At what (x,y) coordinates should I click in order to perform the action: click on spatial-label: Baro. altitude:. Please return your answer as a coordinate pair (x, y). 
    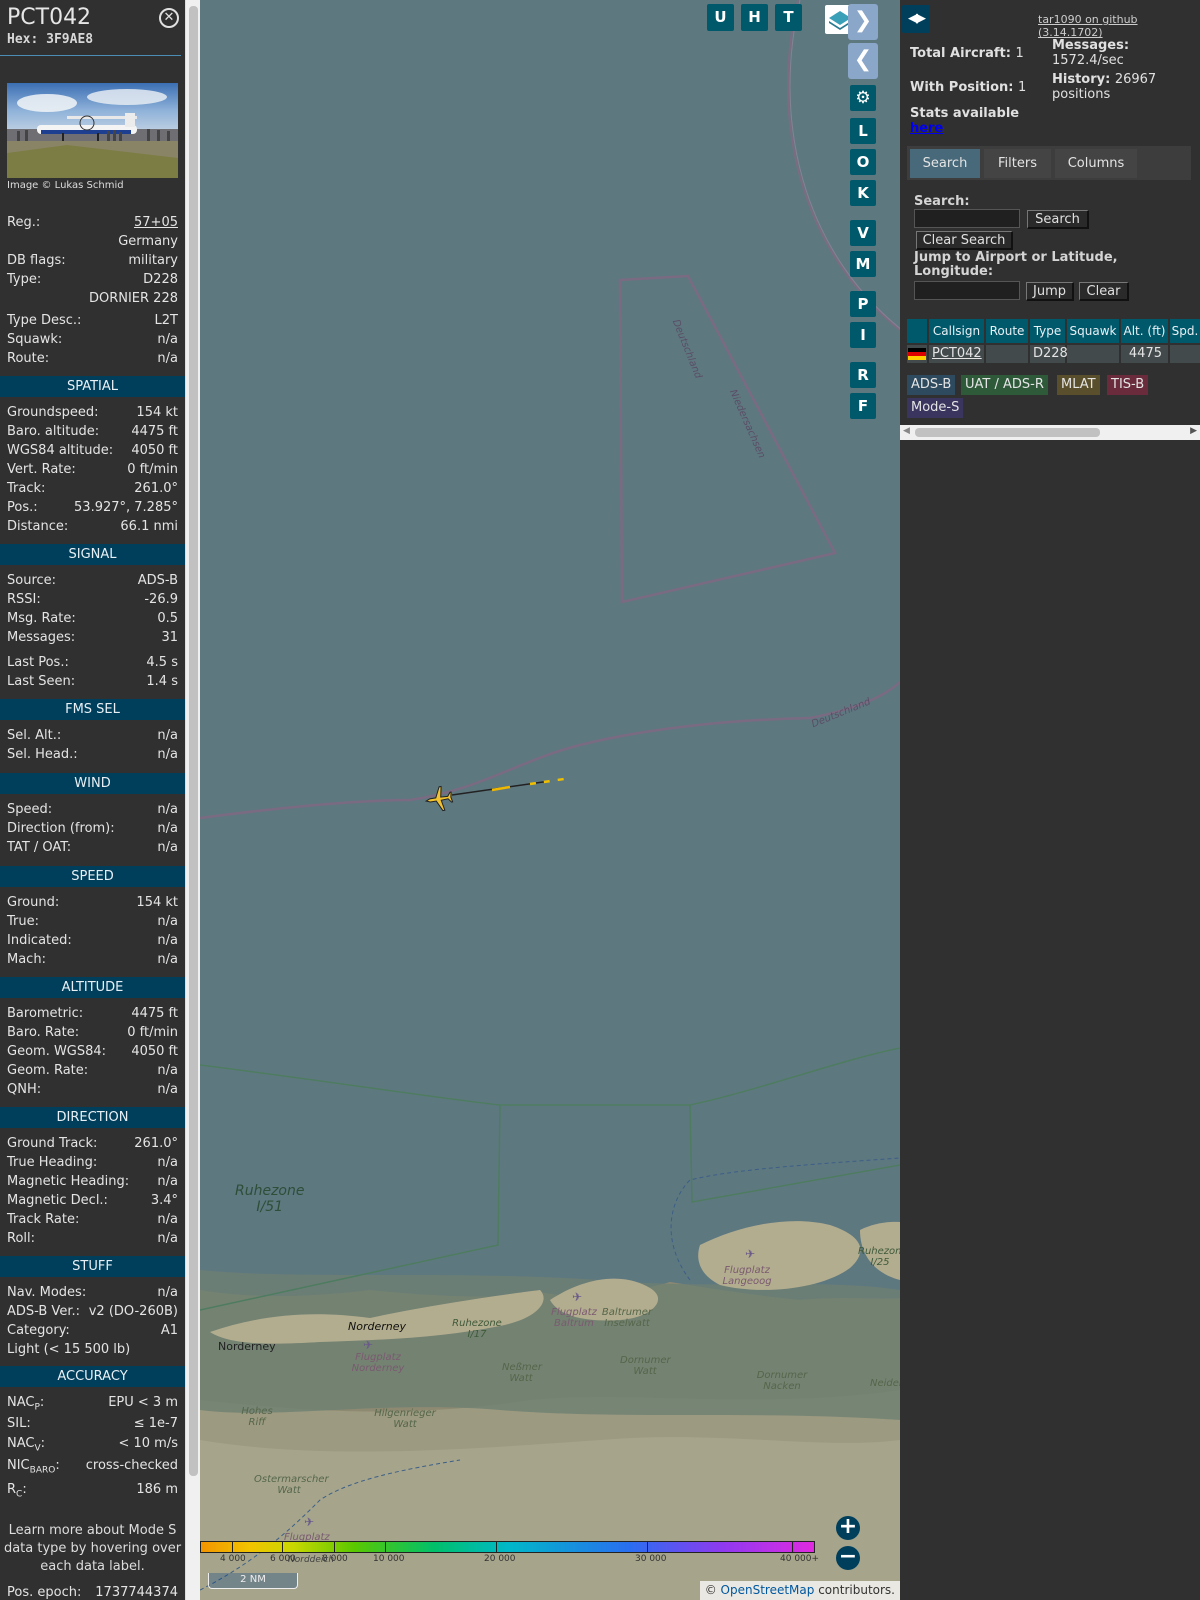
    Looking at the image, I should click on (53, 431).